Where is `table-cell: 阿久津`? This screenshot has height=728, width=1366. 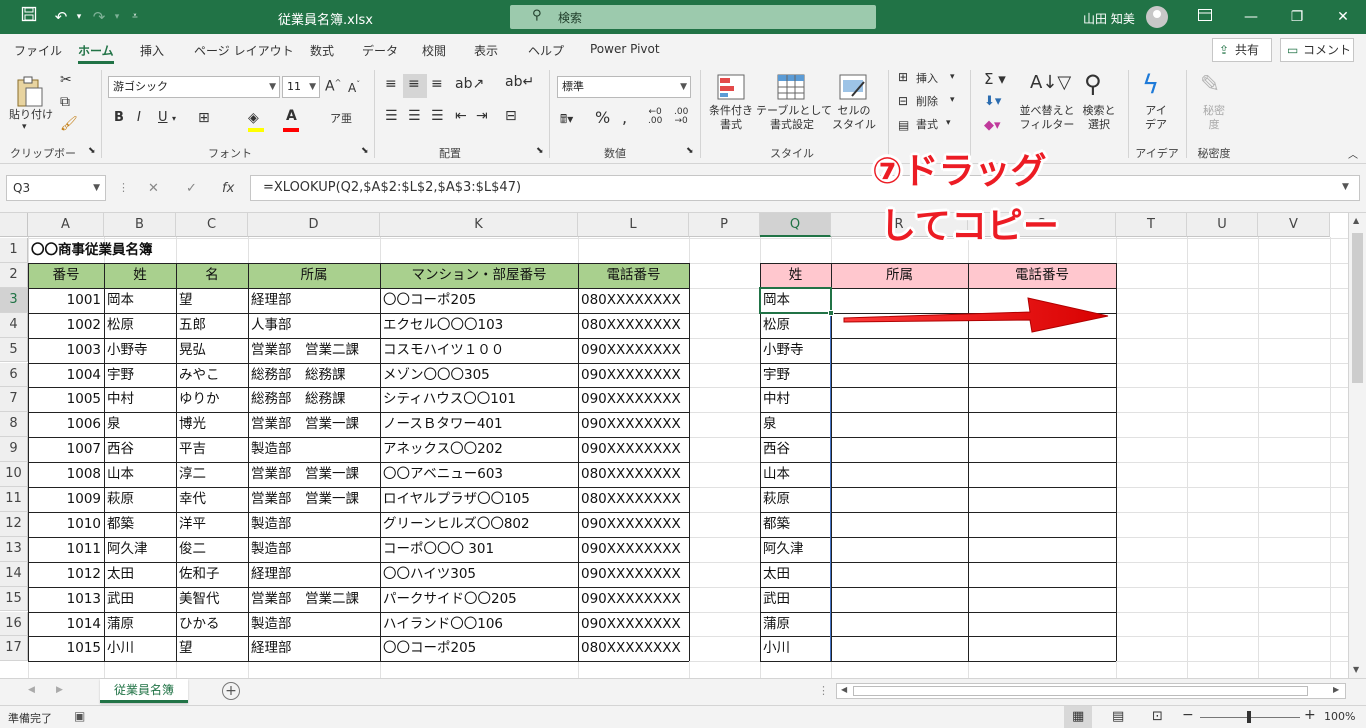 table-cell: 阿久津 is located at coordinates (140, 549).